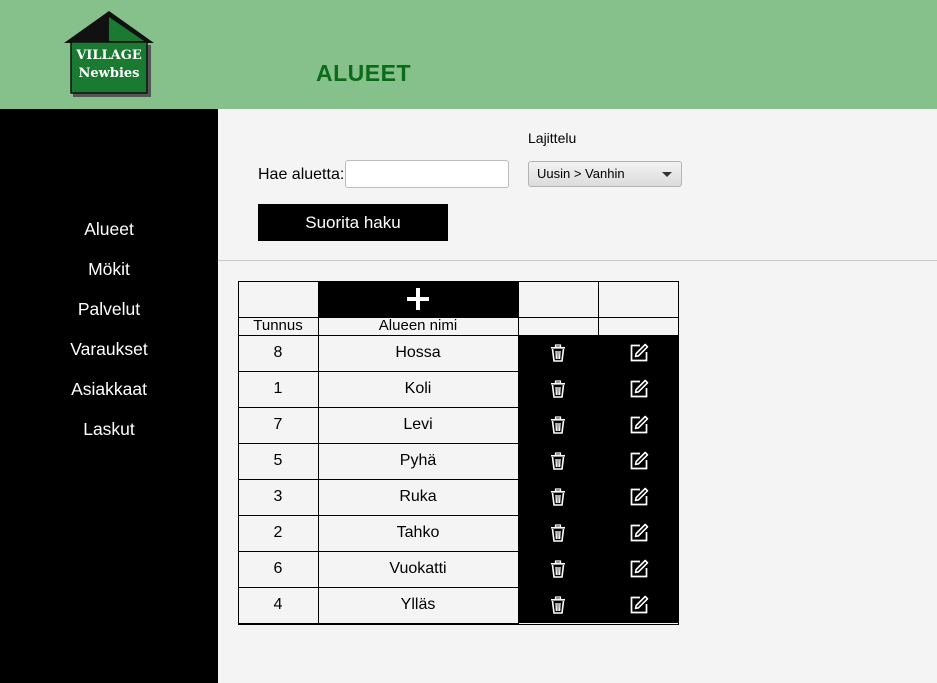  What do you see at coordinates (581, 173) in the screenshot?
I see `sort-selected-value: Uusin > Vanhin` at bounding box center [581, 173].